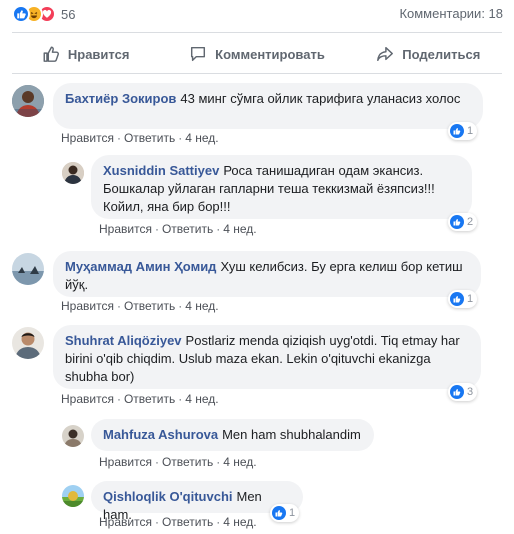  I want to click on reaction-summary: 56 Комментарии: 18, so click(257, 14).